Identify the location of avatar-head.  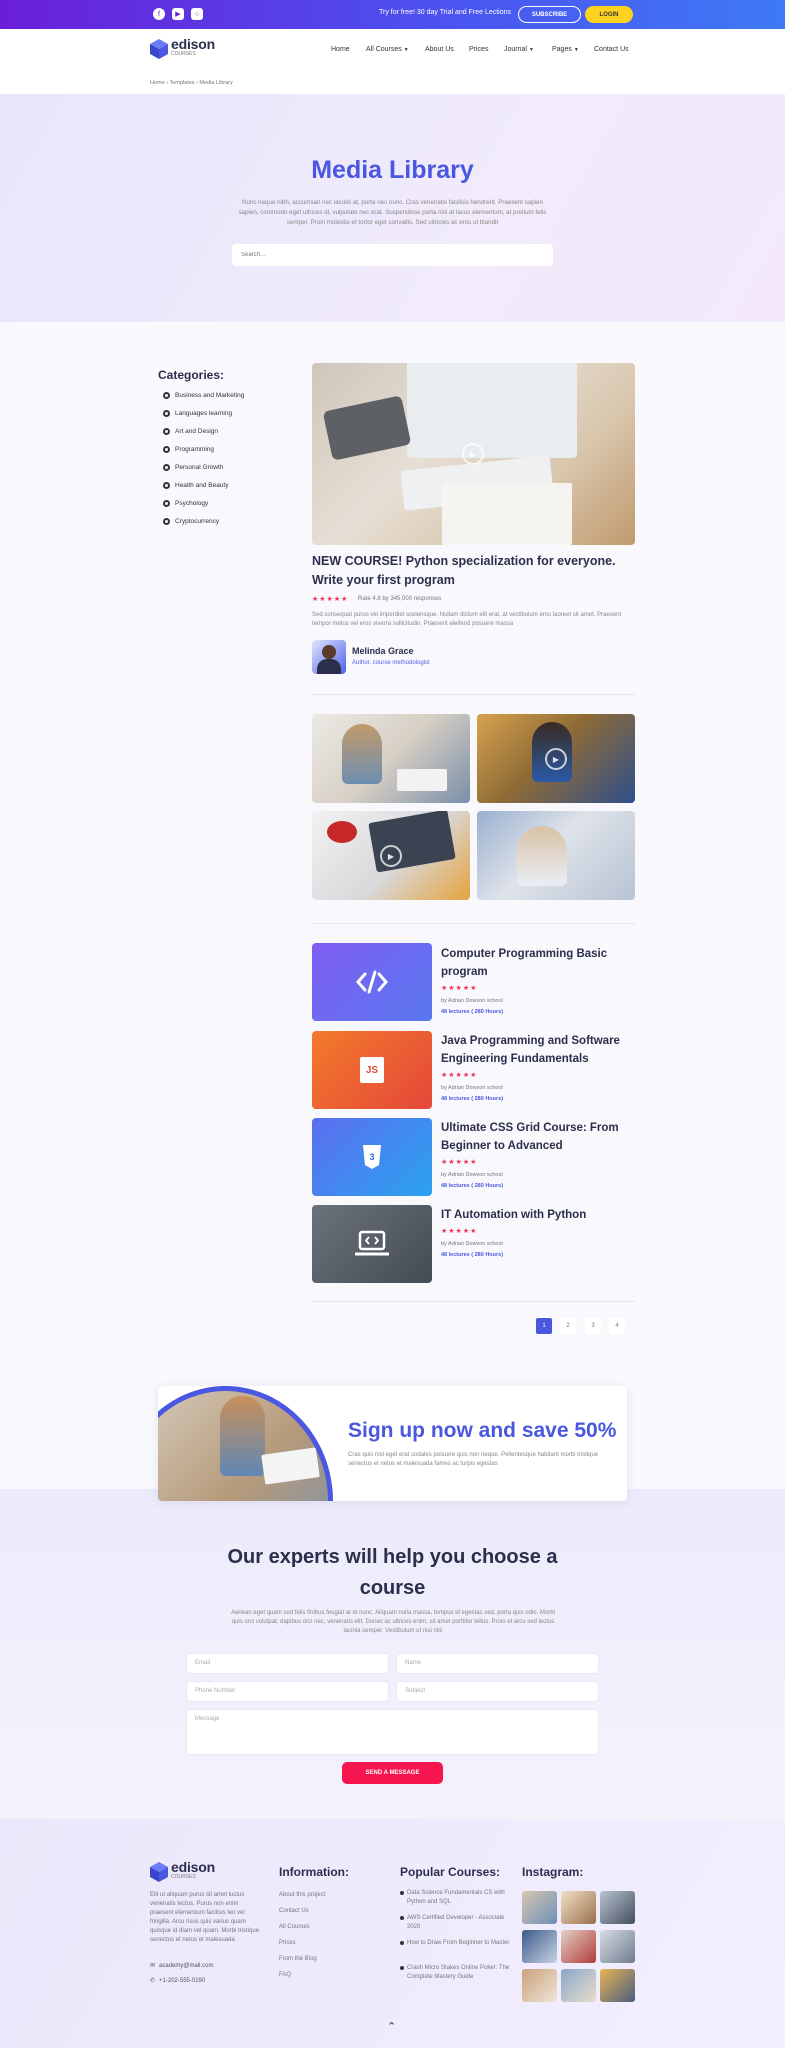
(329, 652).